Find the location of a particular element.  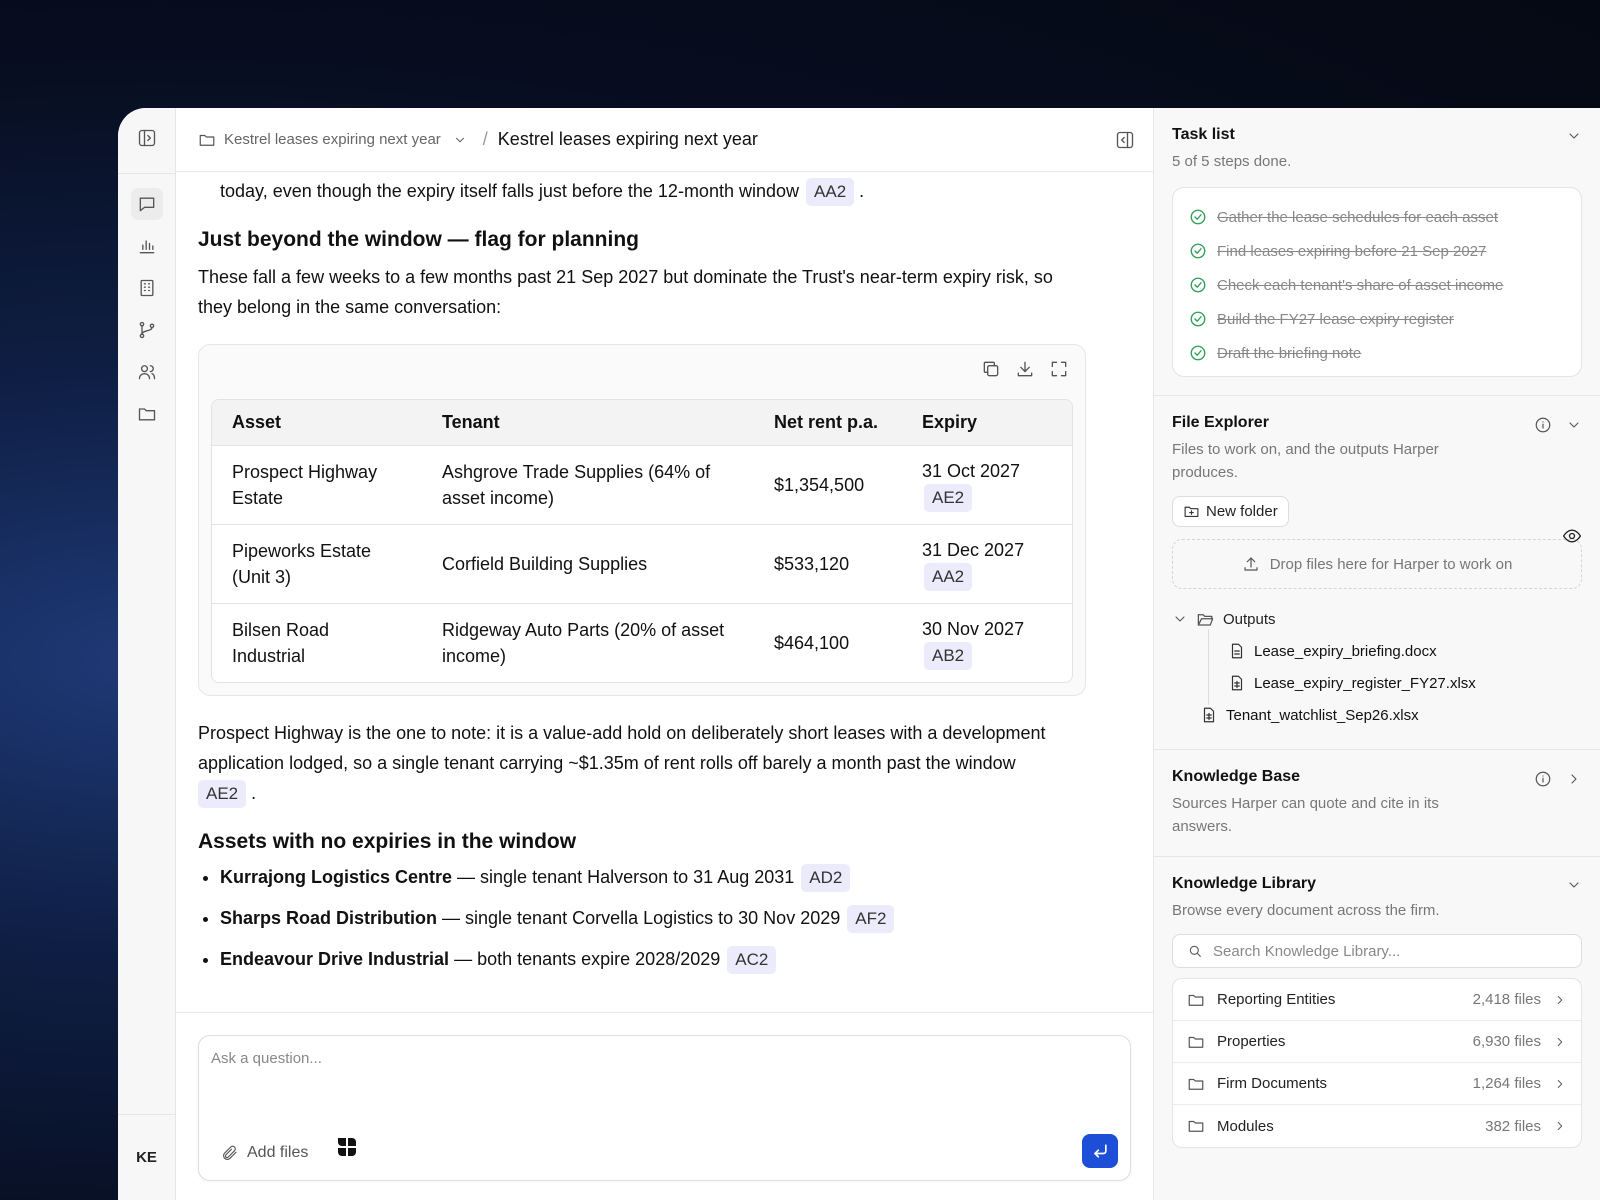

copy-table-button is located at coordinates (991, 373).